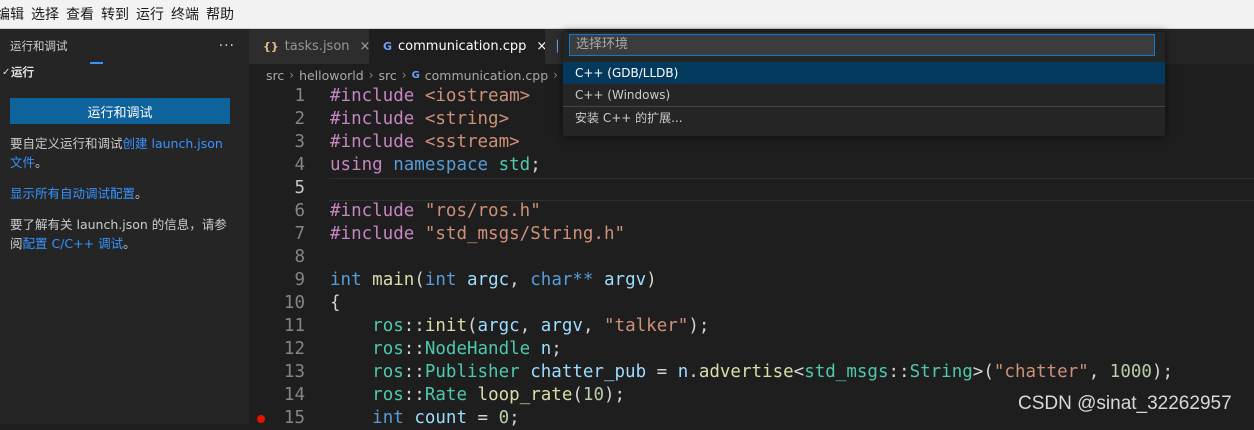 The image size is (1254, 430). Describe the element at coordinates (22, 162) in the screenshot. I see `create-launch-json-link-file: 文件` at that location.